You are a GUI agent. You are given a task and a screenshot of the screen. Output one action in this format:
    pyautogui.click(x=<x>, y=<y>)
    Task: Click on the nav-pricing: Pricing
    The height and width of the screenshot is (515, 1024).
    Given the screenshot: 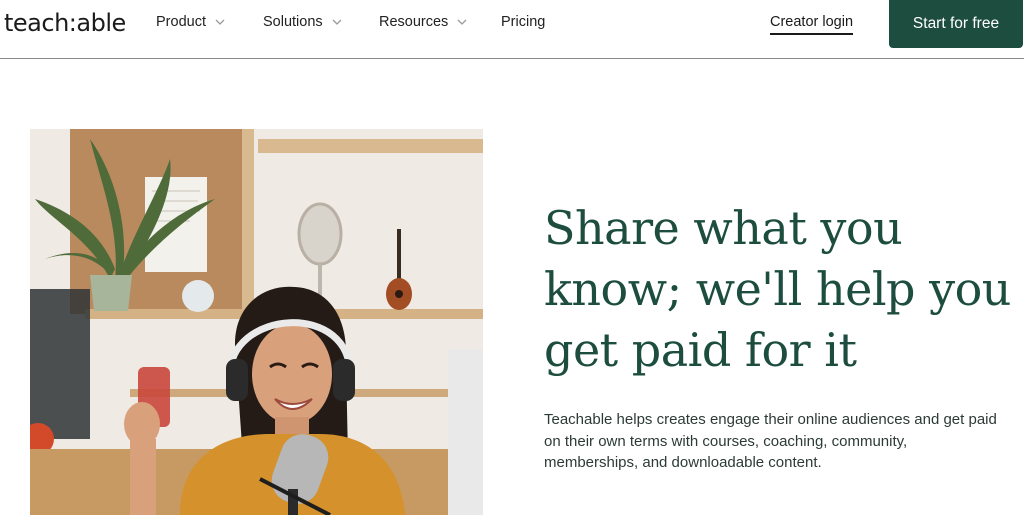 What is the action you would take?
    pyautogui.click(x=523, y=22)
    